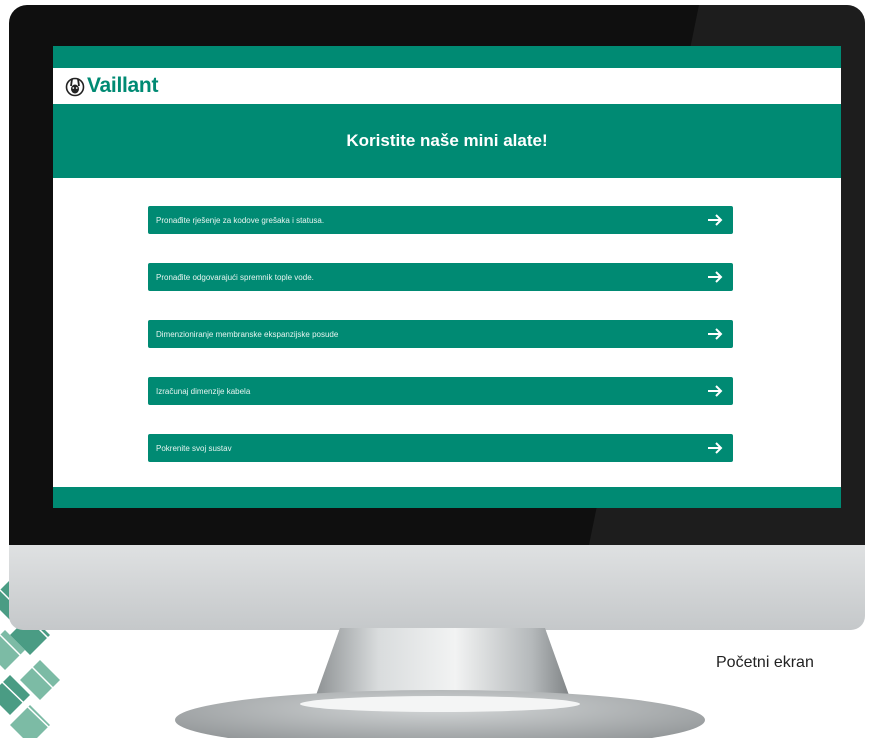  What do you see at coordinates (440, 714) in the screenshot?
I see `monitor-stand-base` at bounding box center [440, 714].